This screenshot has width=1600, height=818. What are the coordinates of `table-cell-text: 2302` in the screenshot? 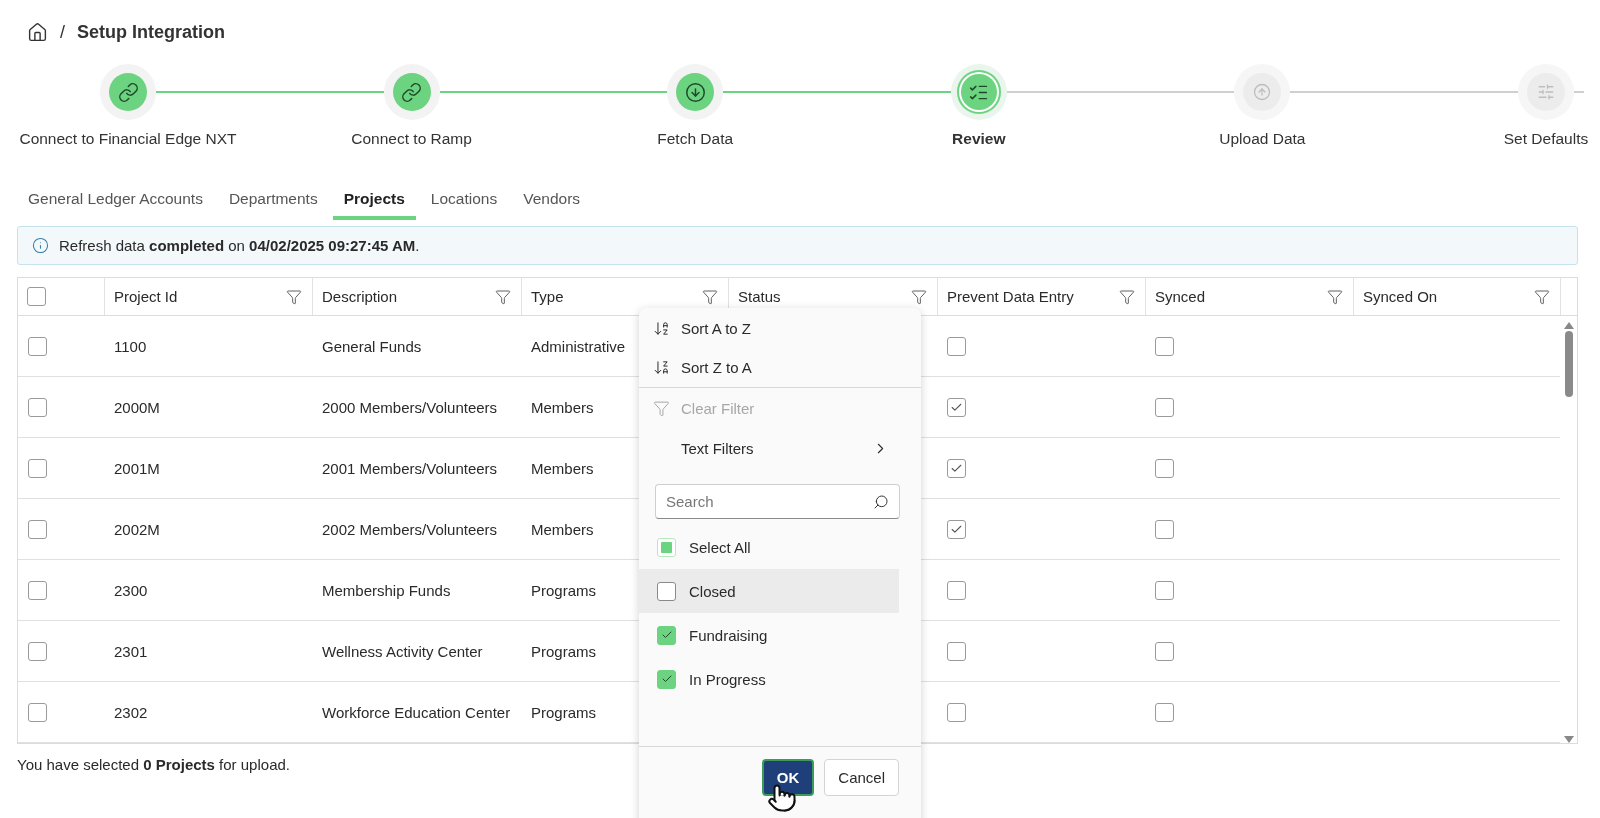 It's located at (131, 712).